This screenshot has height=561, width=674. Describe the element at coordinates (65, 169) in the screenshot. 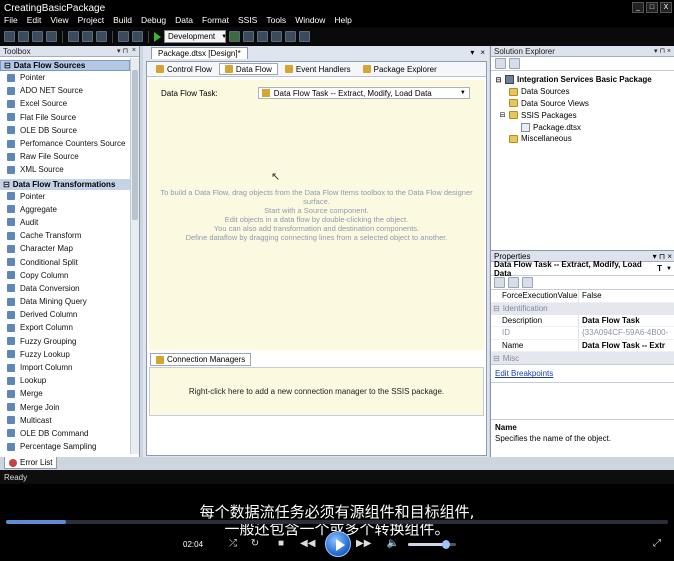

I see `toolbox-item: XML Source` at that location.